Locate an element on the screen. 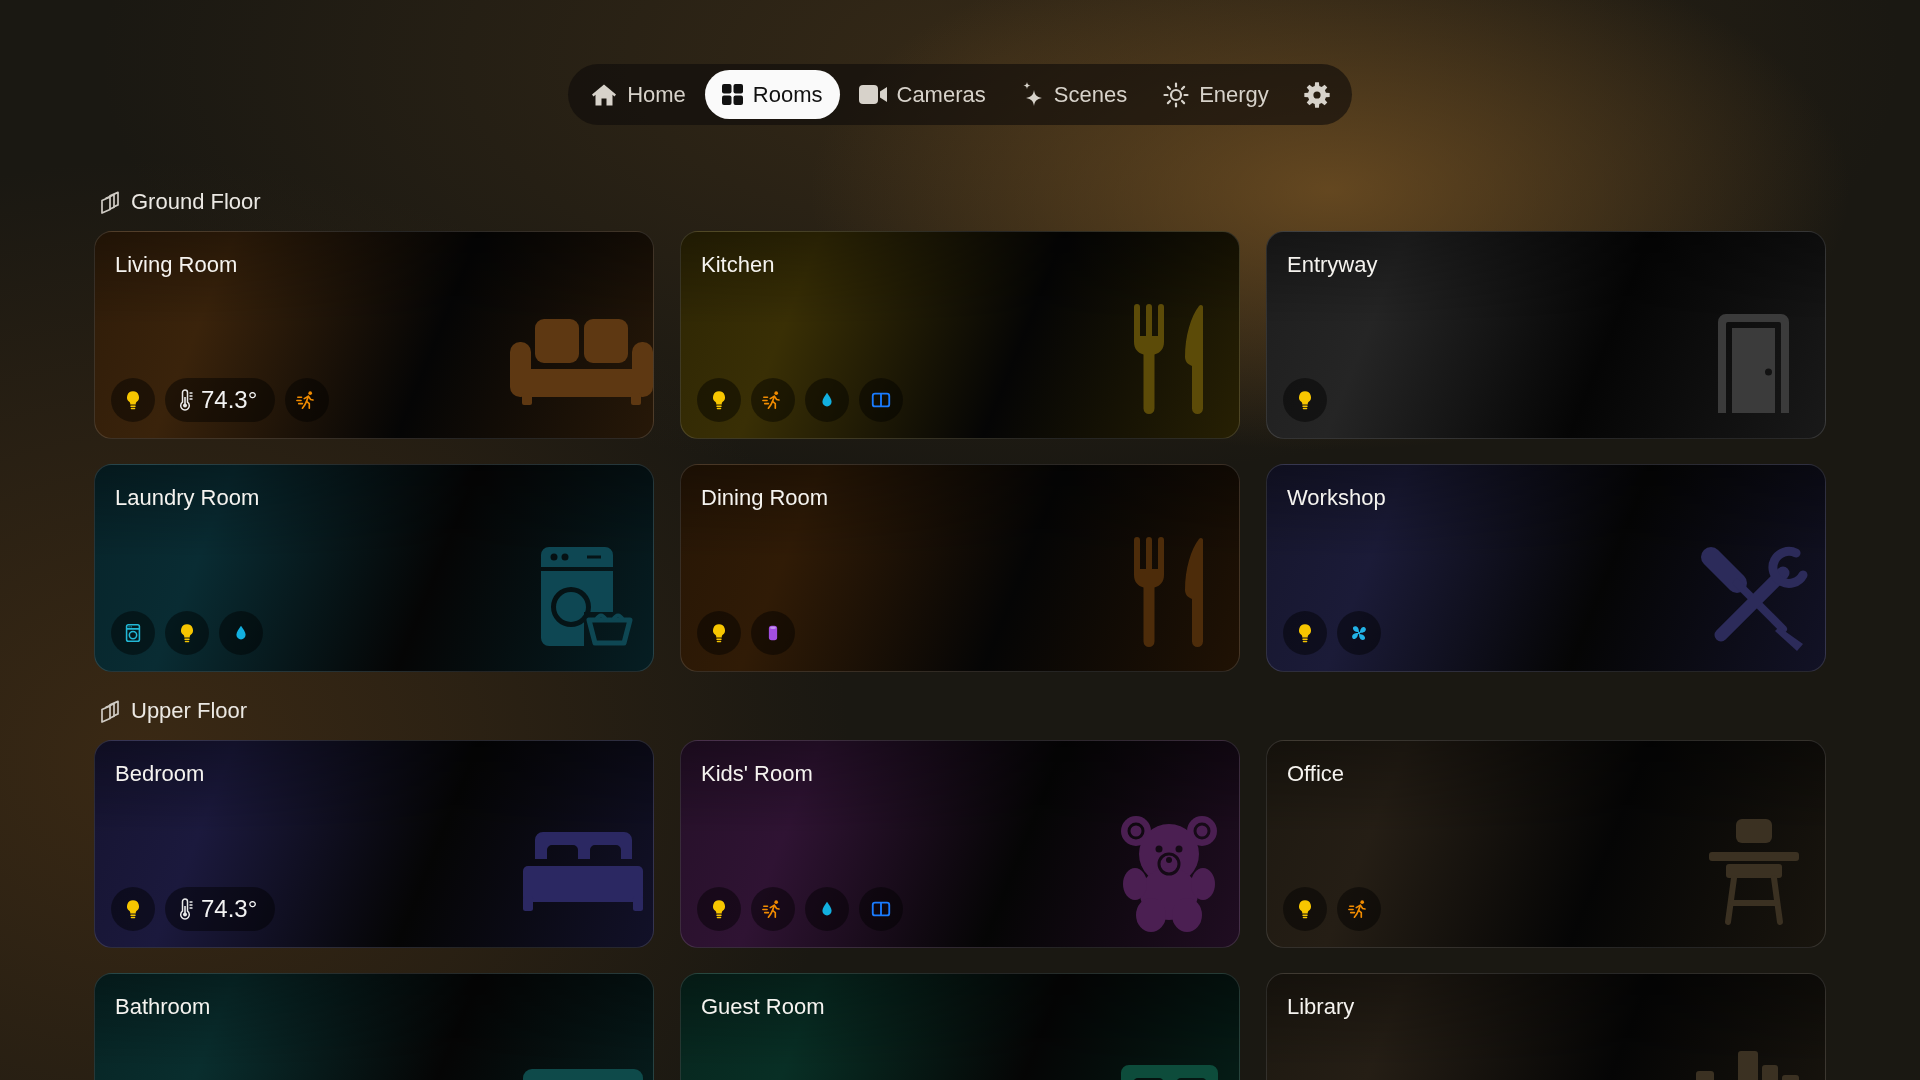 The width and height of the screenshot is (1920, 1080). grid-icon is located at coordinates (732, 94).